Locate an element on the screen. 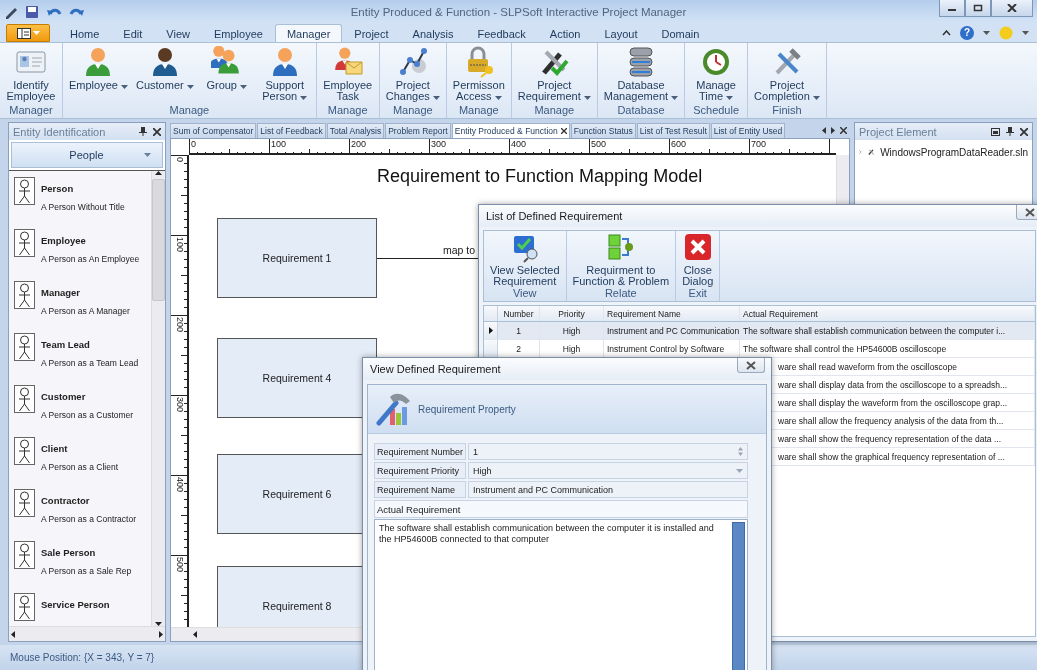  entity-name: Contractor is located at coordinates (65, 500).